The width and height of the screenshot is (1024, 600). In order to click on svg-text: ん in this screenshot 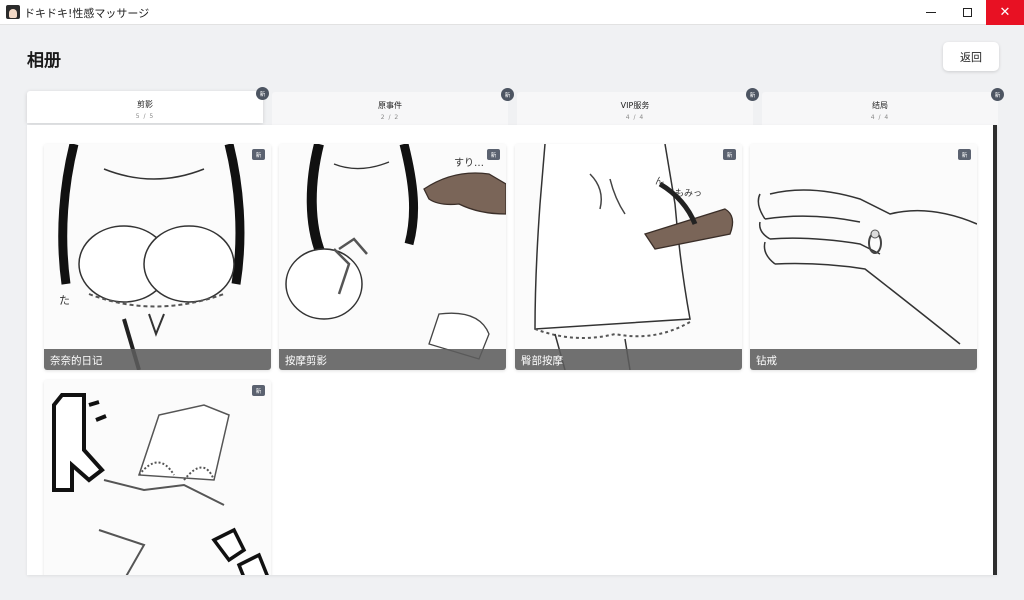, I will do `click(659, 181)`.